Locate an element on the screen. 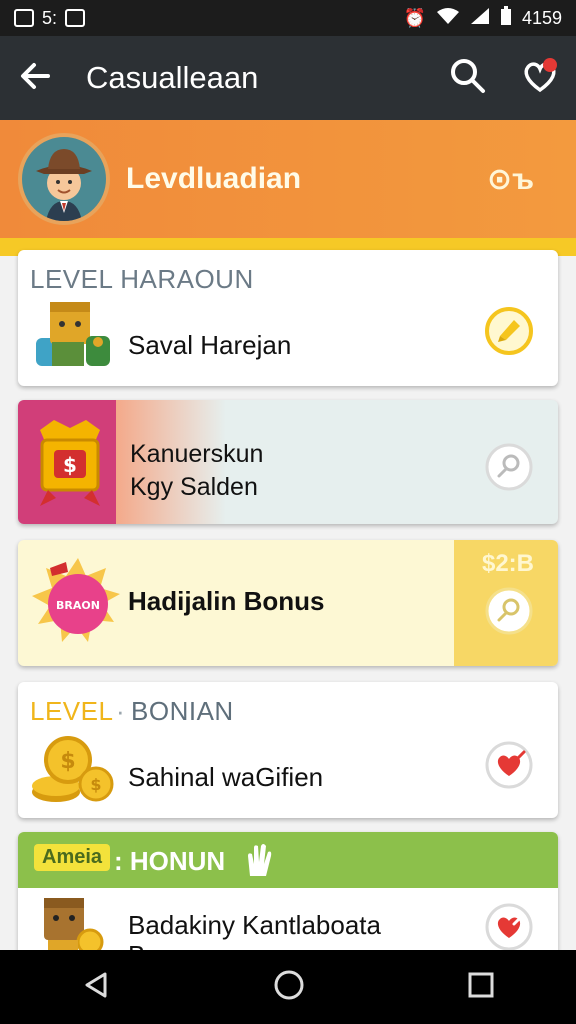 The height and width of the screenshot is (1024, 576). edit-icon is located at coordinates (509, 333).